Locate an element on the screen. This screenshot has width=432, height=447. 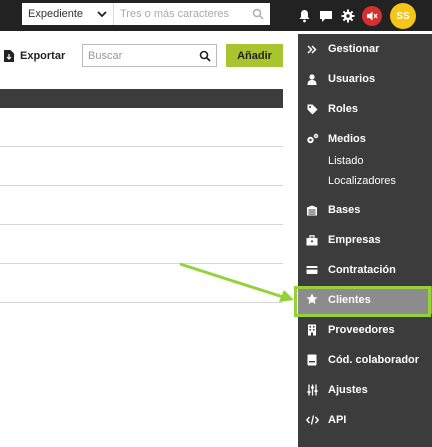
menu-item-roles: Roles is located at coordinates (365, 109).